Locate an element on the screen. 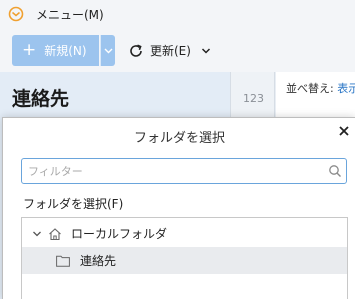 The width and height of the screenshot is (355, 299). sort-label: 並べ替え: is located at coordinates (310, 88).